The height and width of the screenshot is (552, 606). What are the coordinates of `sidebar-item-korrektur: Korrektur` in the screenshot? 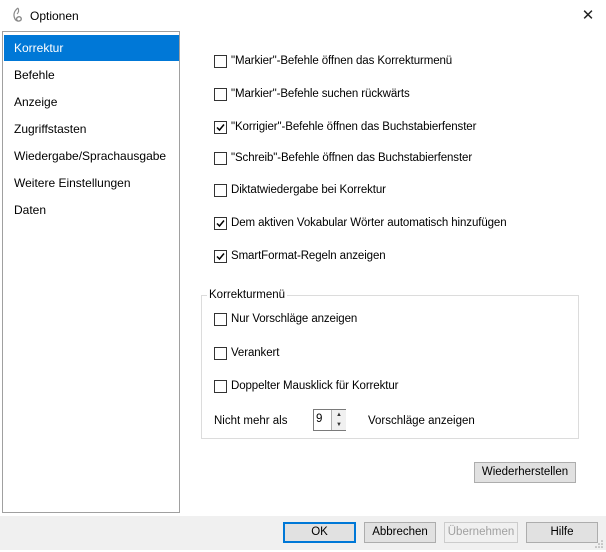 It's located at (91, 48).